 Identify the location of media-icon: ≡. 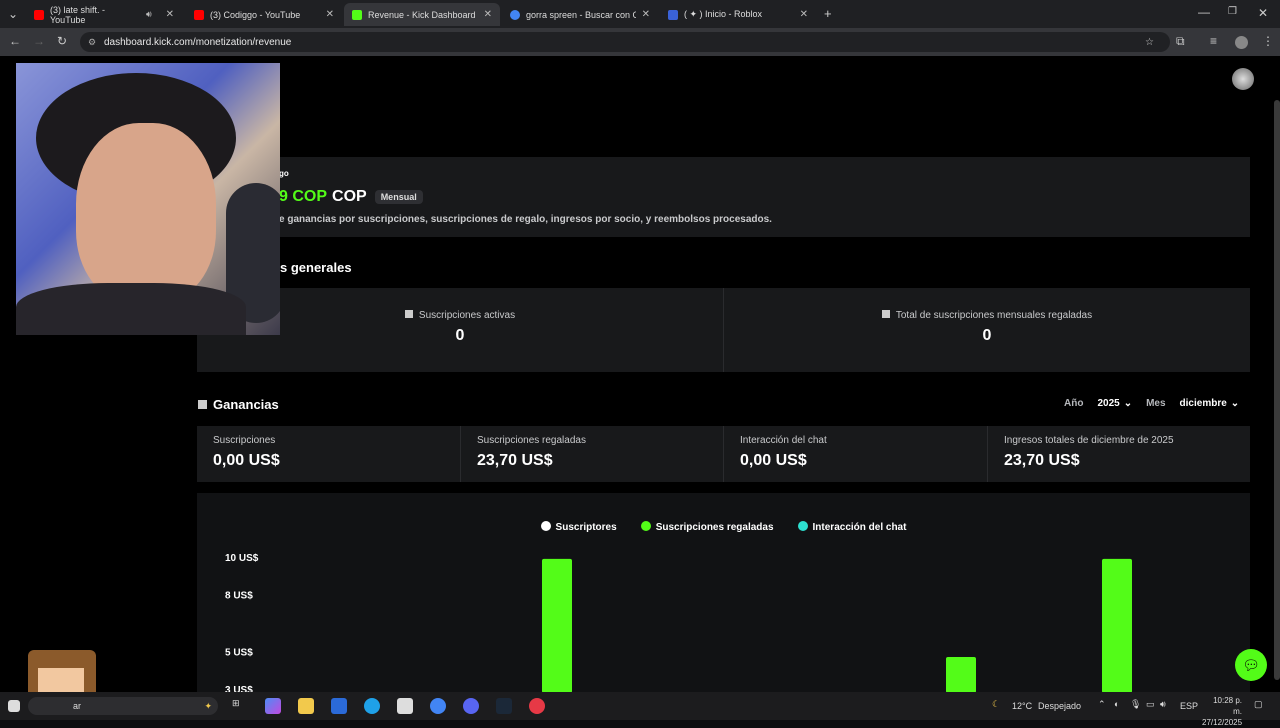
(1213, 41).